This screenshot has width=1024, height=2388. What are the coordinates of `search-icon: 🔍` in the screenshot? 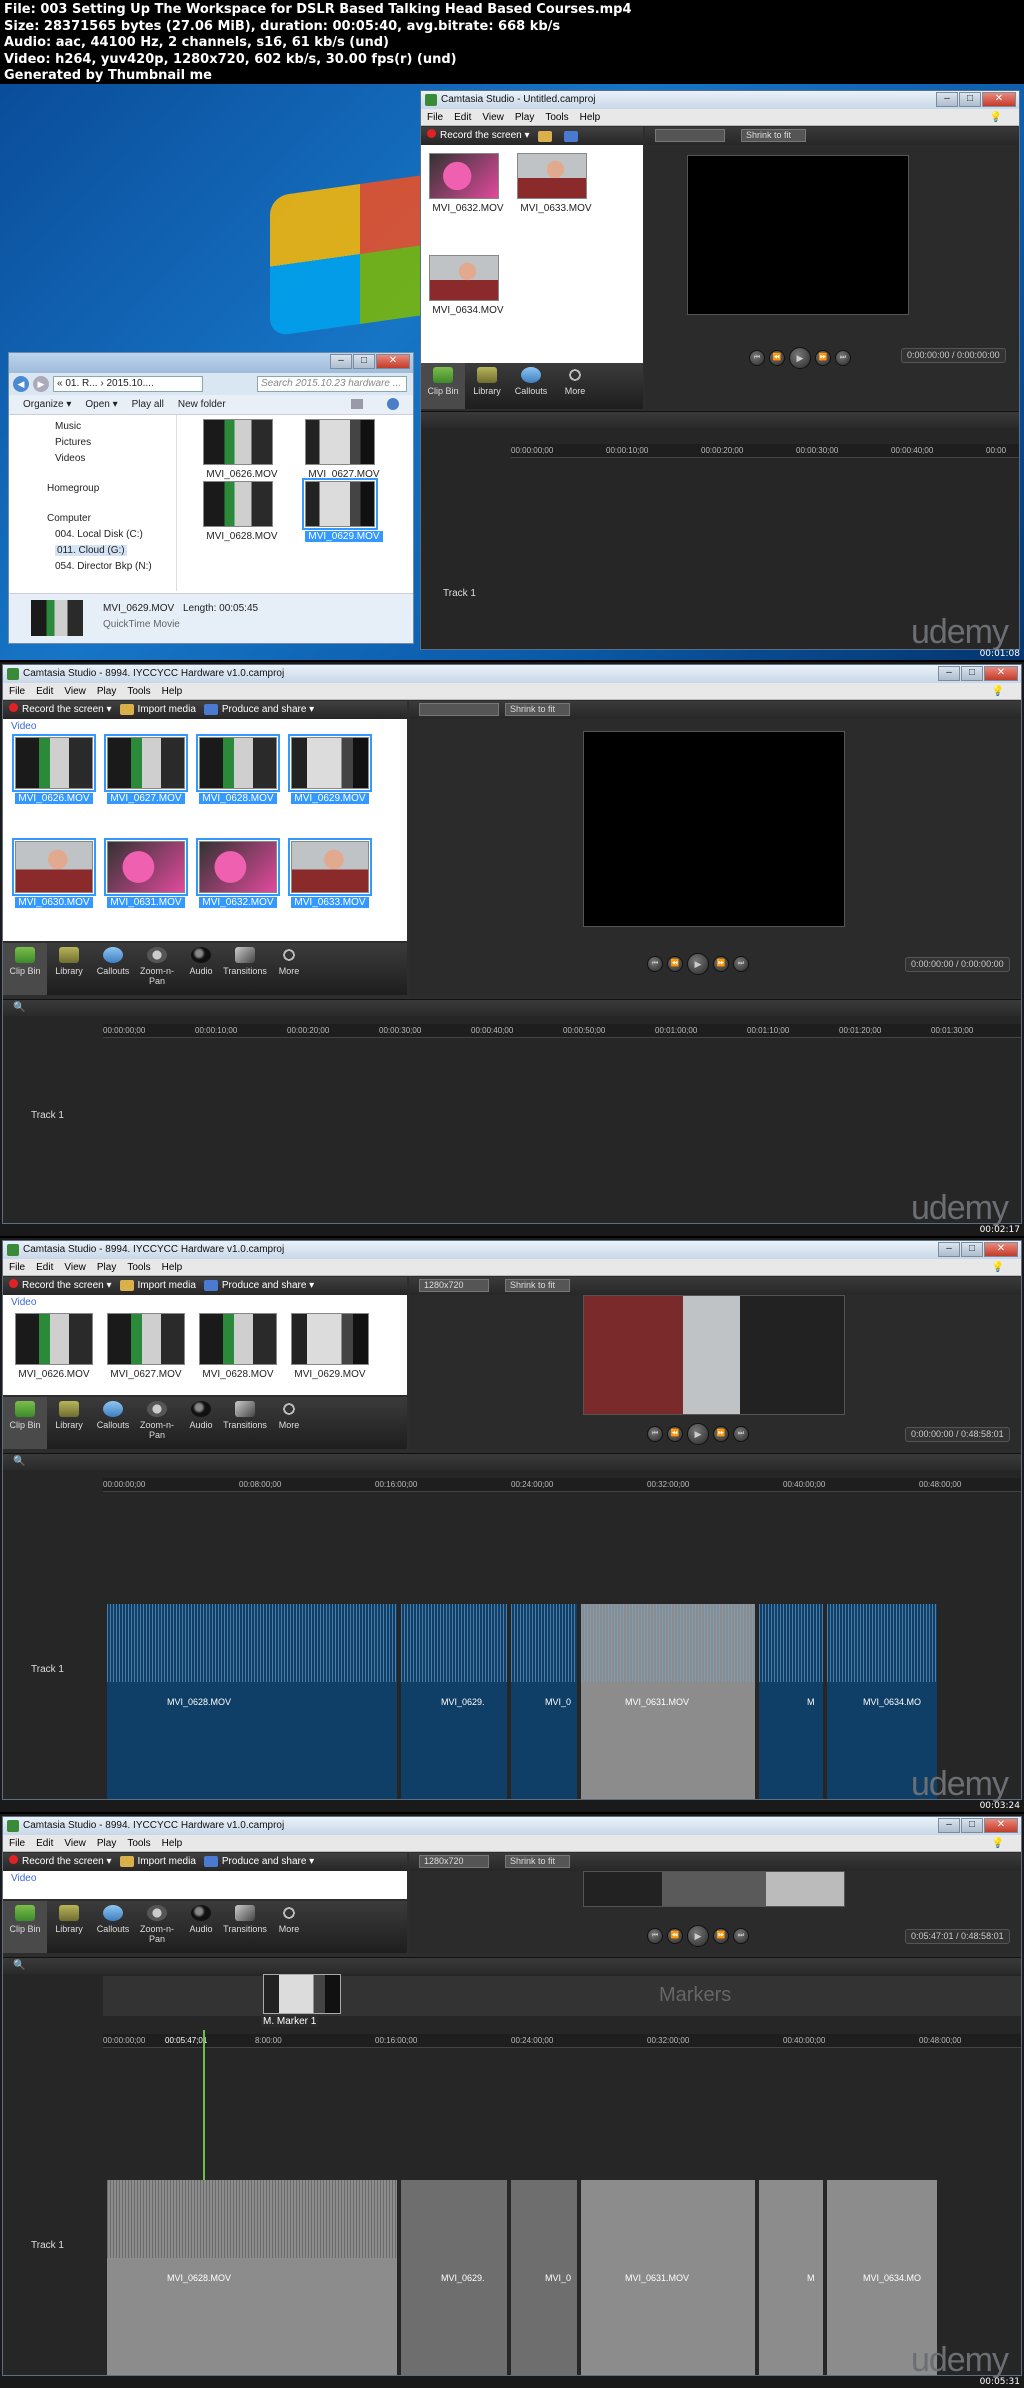 It's located at (19, 1461).